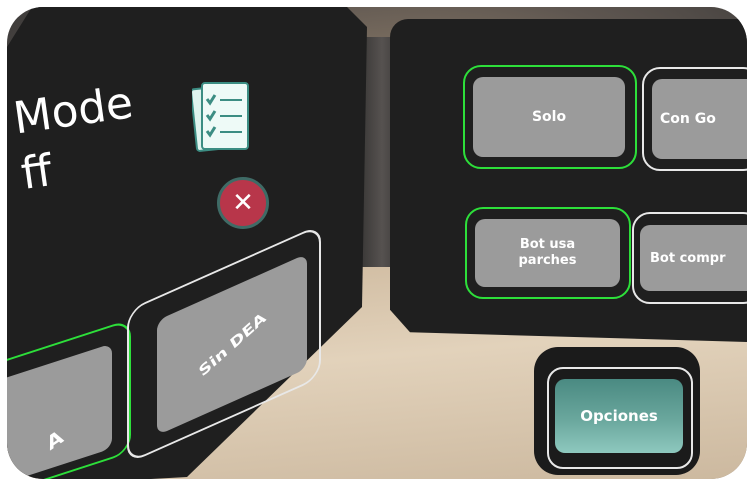 This screenshot has width=747, height=486. What do you see at coordinates (37, 172) in the screenshot?
I see `title-line-2: ff` at bounding box center [37, 172].